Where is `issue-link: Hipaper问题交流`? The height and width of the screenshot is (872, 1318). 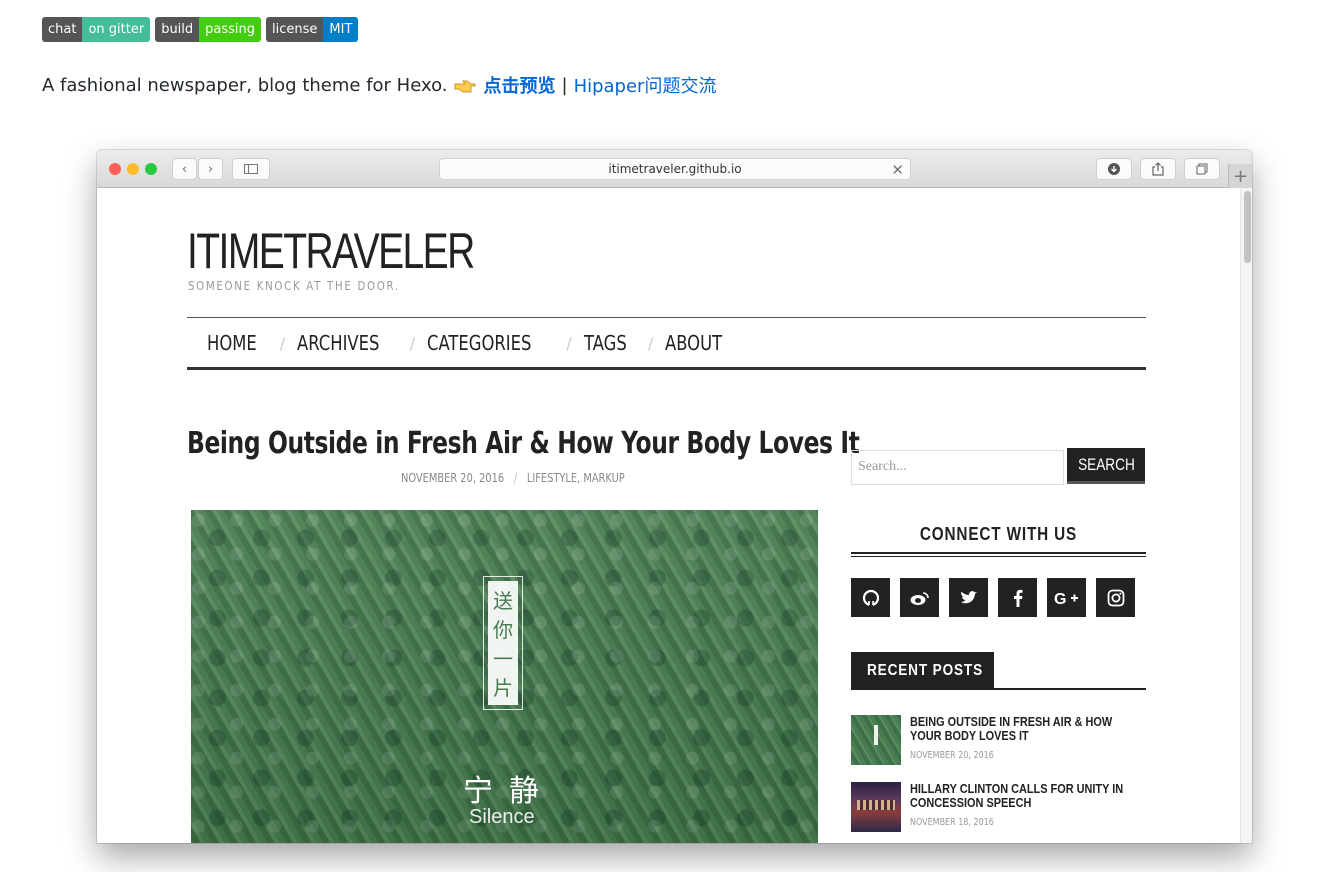
issue-link: Hipaper问题交流 is located at coordinates (645, 85).